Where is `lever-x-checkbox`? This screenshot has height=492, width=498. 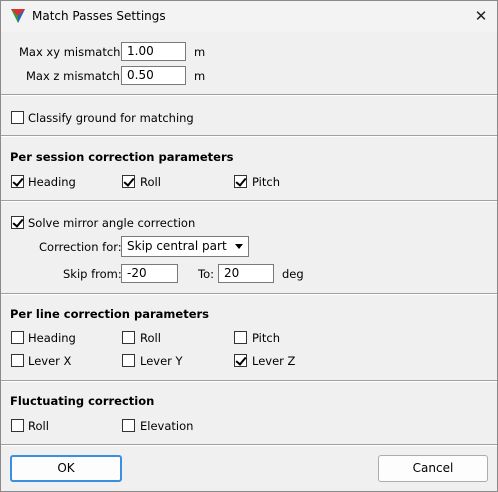 lever-x-checkbox is located at coordinates (17, 360).